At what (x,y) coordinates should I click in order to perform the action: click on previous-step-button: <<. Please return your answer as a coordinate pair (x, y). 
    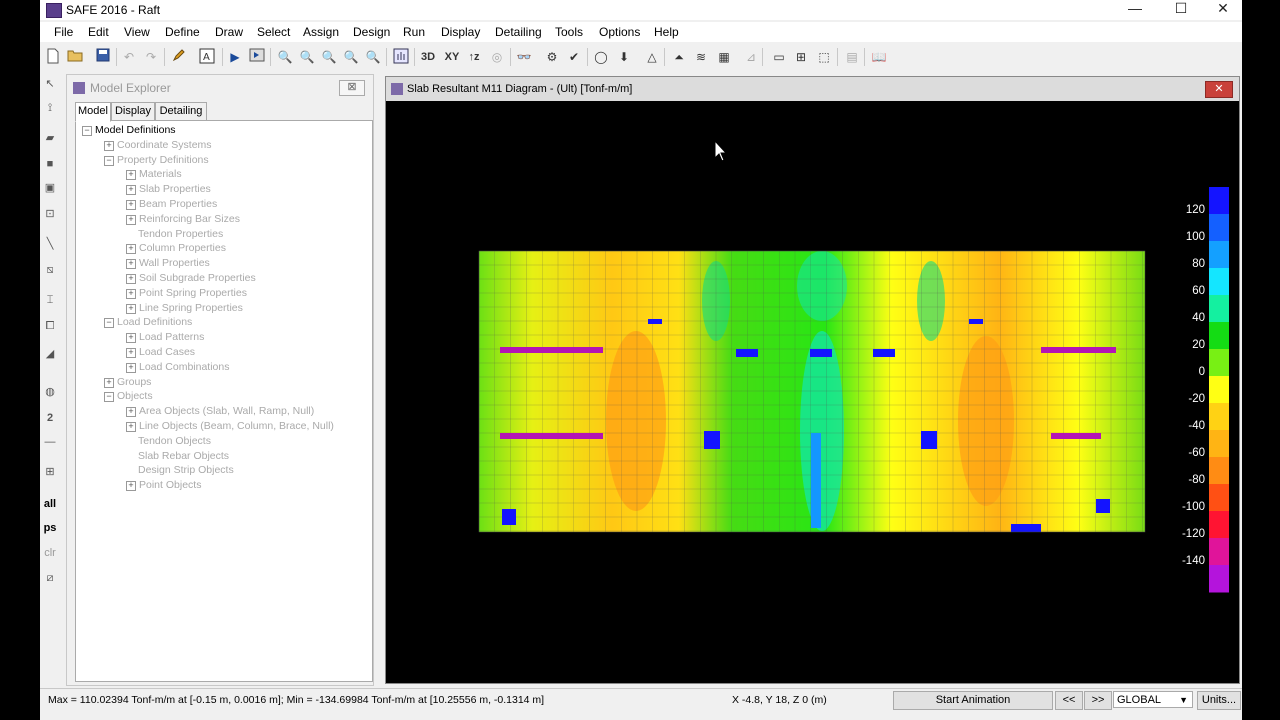
    Looking at the image, I should click on (1069, 700).